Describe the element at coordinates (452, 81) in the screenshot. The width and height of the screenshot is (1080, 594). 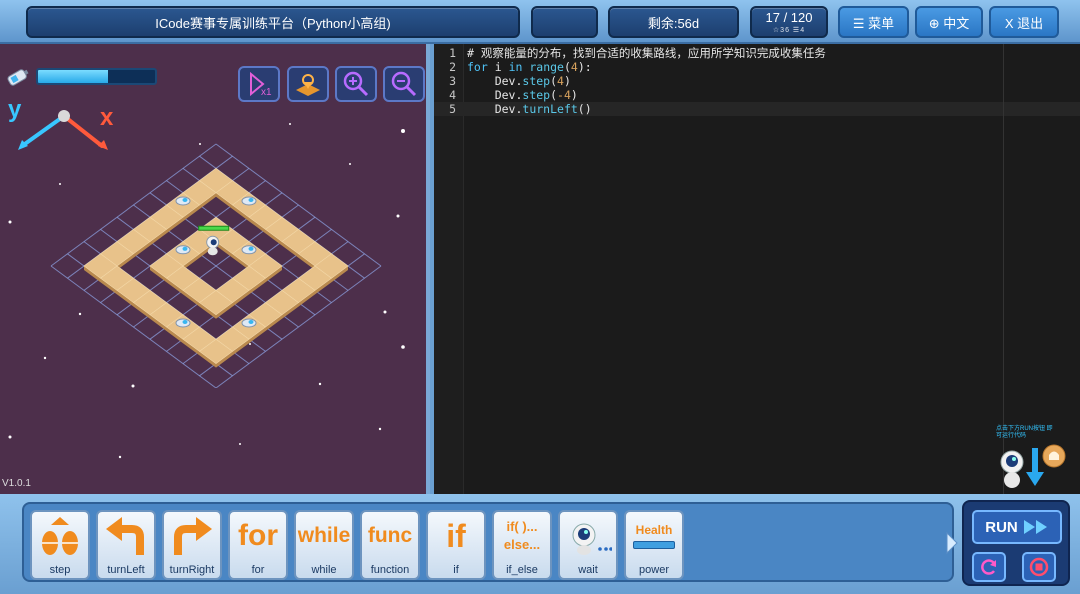
I see `line-number: 3` at that location.